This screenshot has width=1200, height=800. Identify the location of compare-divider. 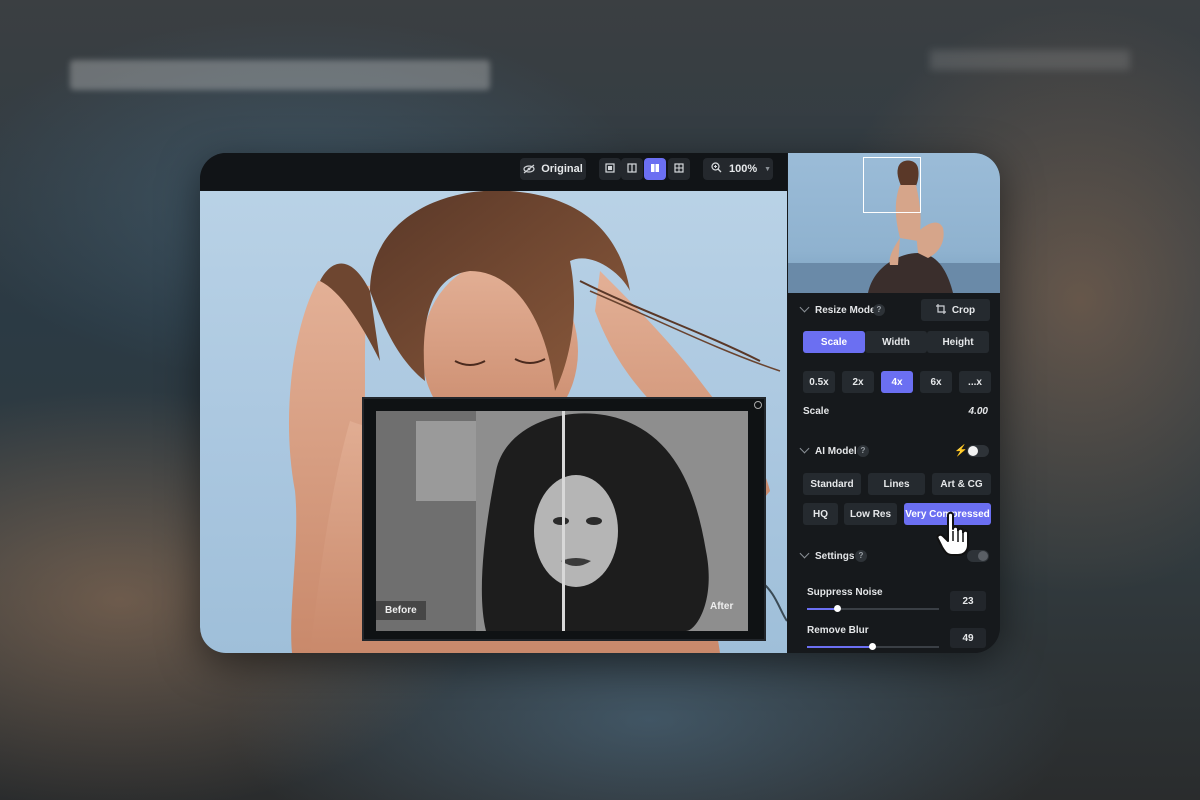
(563, 521).